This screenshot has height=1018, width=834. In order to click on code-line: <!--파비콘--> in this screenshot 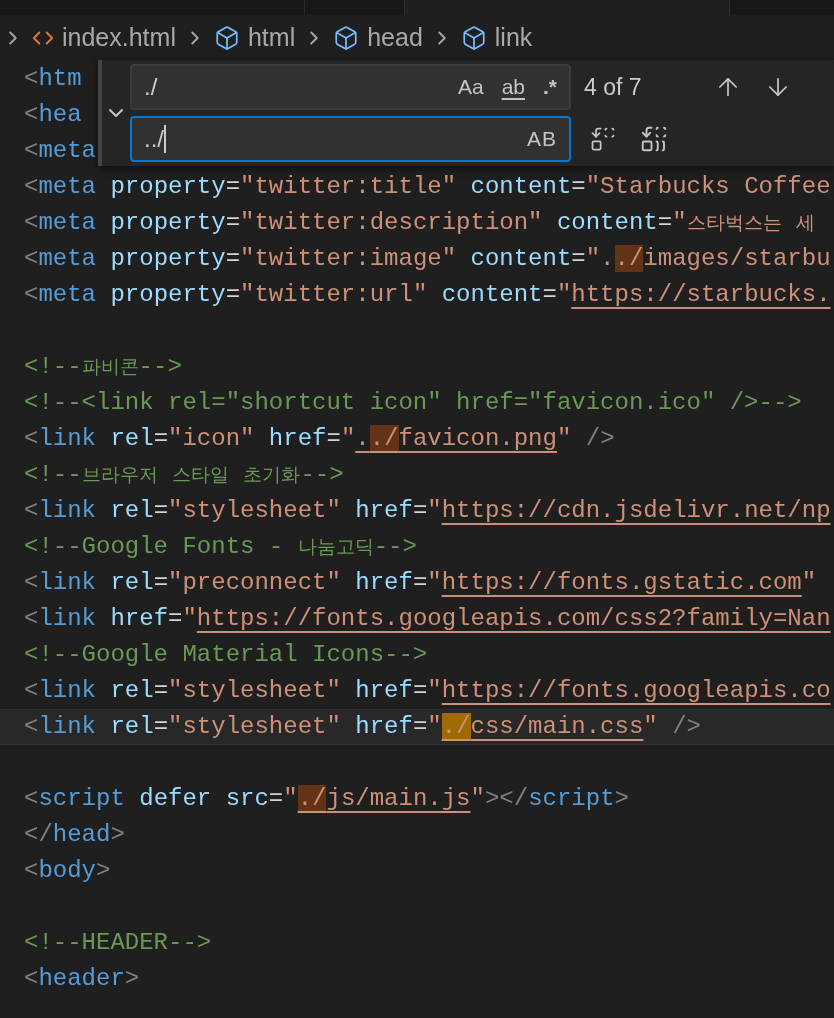, I will do `click(103, 366)`.